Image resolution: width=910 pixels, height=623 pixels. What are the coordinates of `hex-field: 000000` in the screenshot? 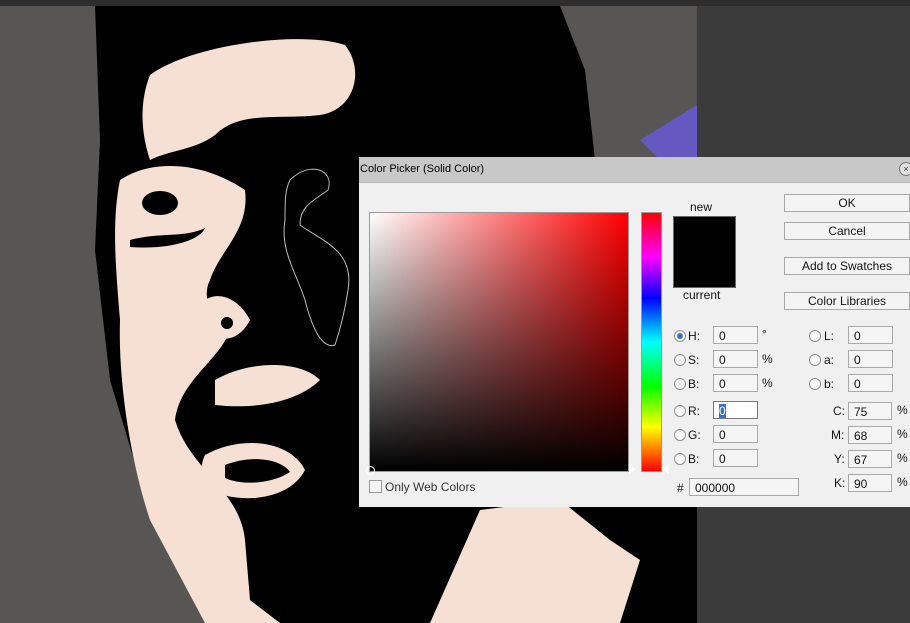 It's located at (744, 487).